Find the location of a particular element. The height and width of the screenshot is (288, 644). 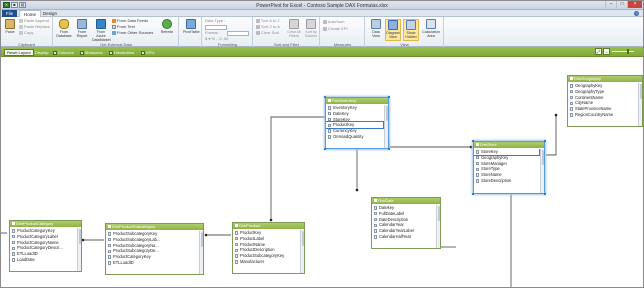

field-name: GeographyKey is located at coordinates (495, 157).